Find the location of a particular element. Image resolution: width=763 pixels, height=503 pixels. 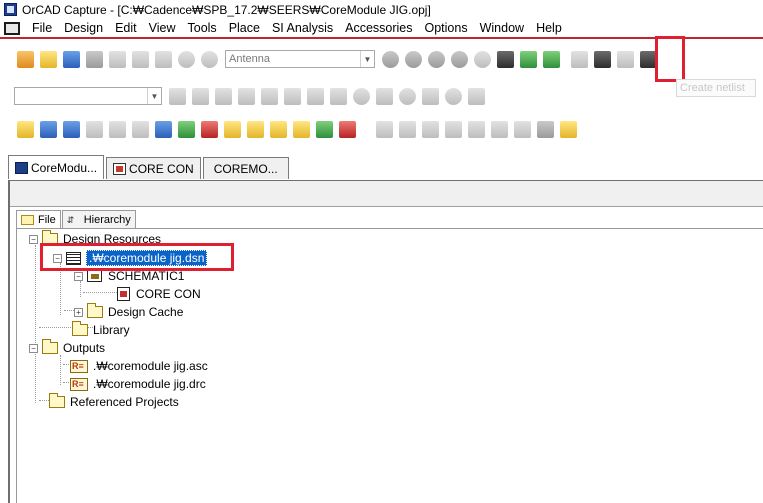

export-icon is located at coordinates (186, 129).